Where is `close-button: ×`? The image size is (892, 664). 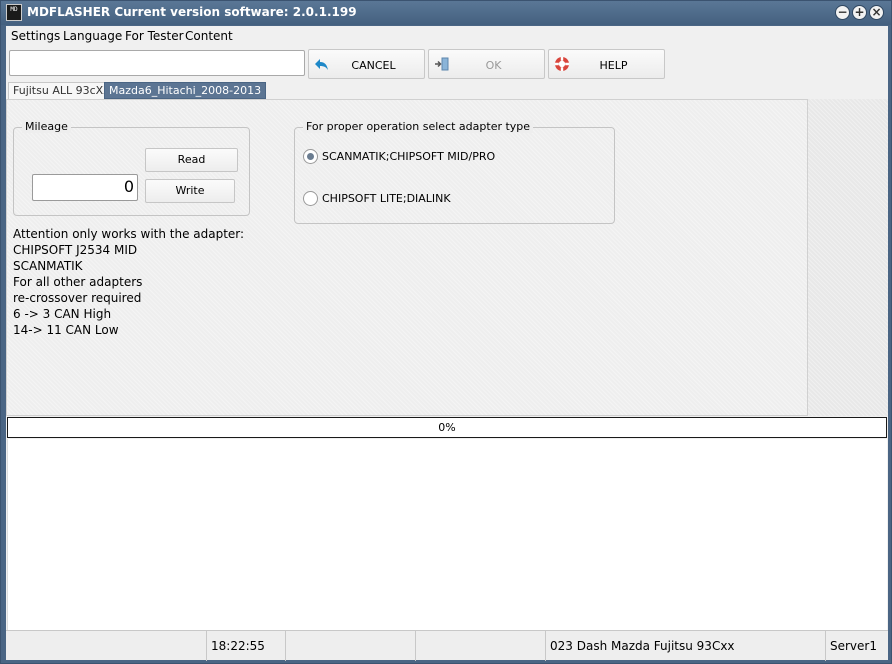
close-button: × is located at coordinates (876, 12).